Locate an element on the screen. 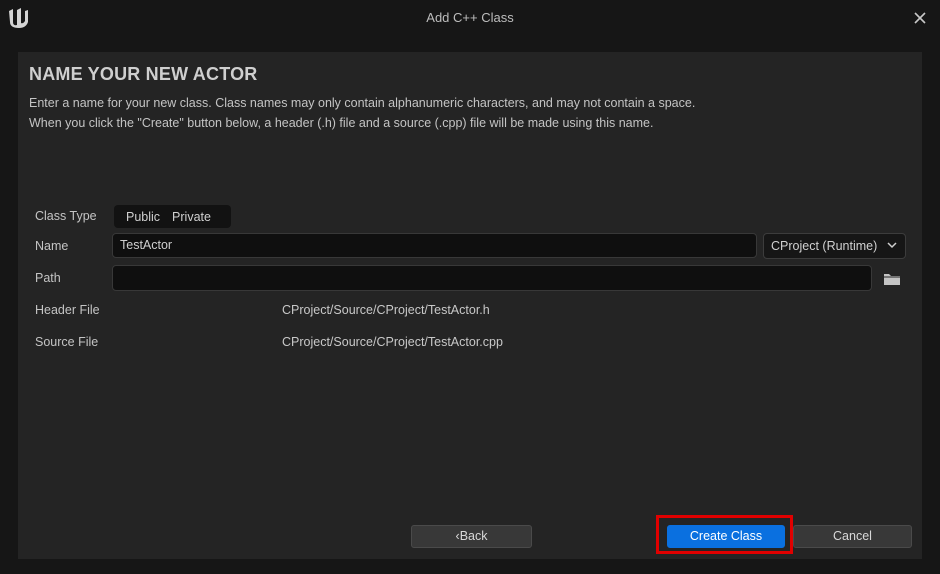 Image resolution: width=940 pixels, height=574 pixels. header-file-path: CProject/Source/CProject/TestActor.h is located at coordinates (386, 310).